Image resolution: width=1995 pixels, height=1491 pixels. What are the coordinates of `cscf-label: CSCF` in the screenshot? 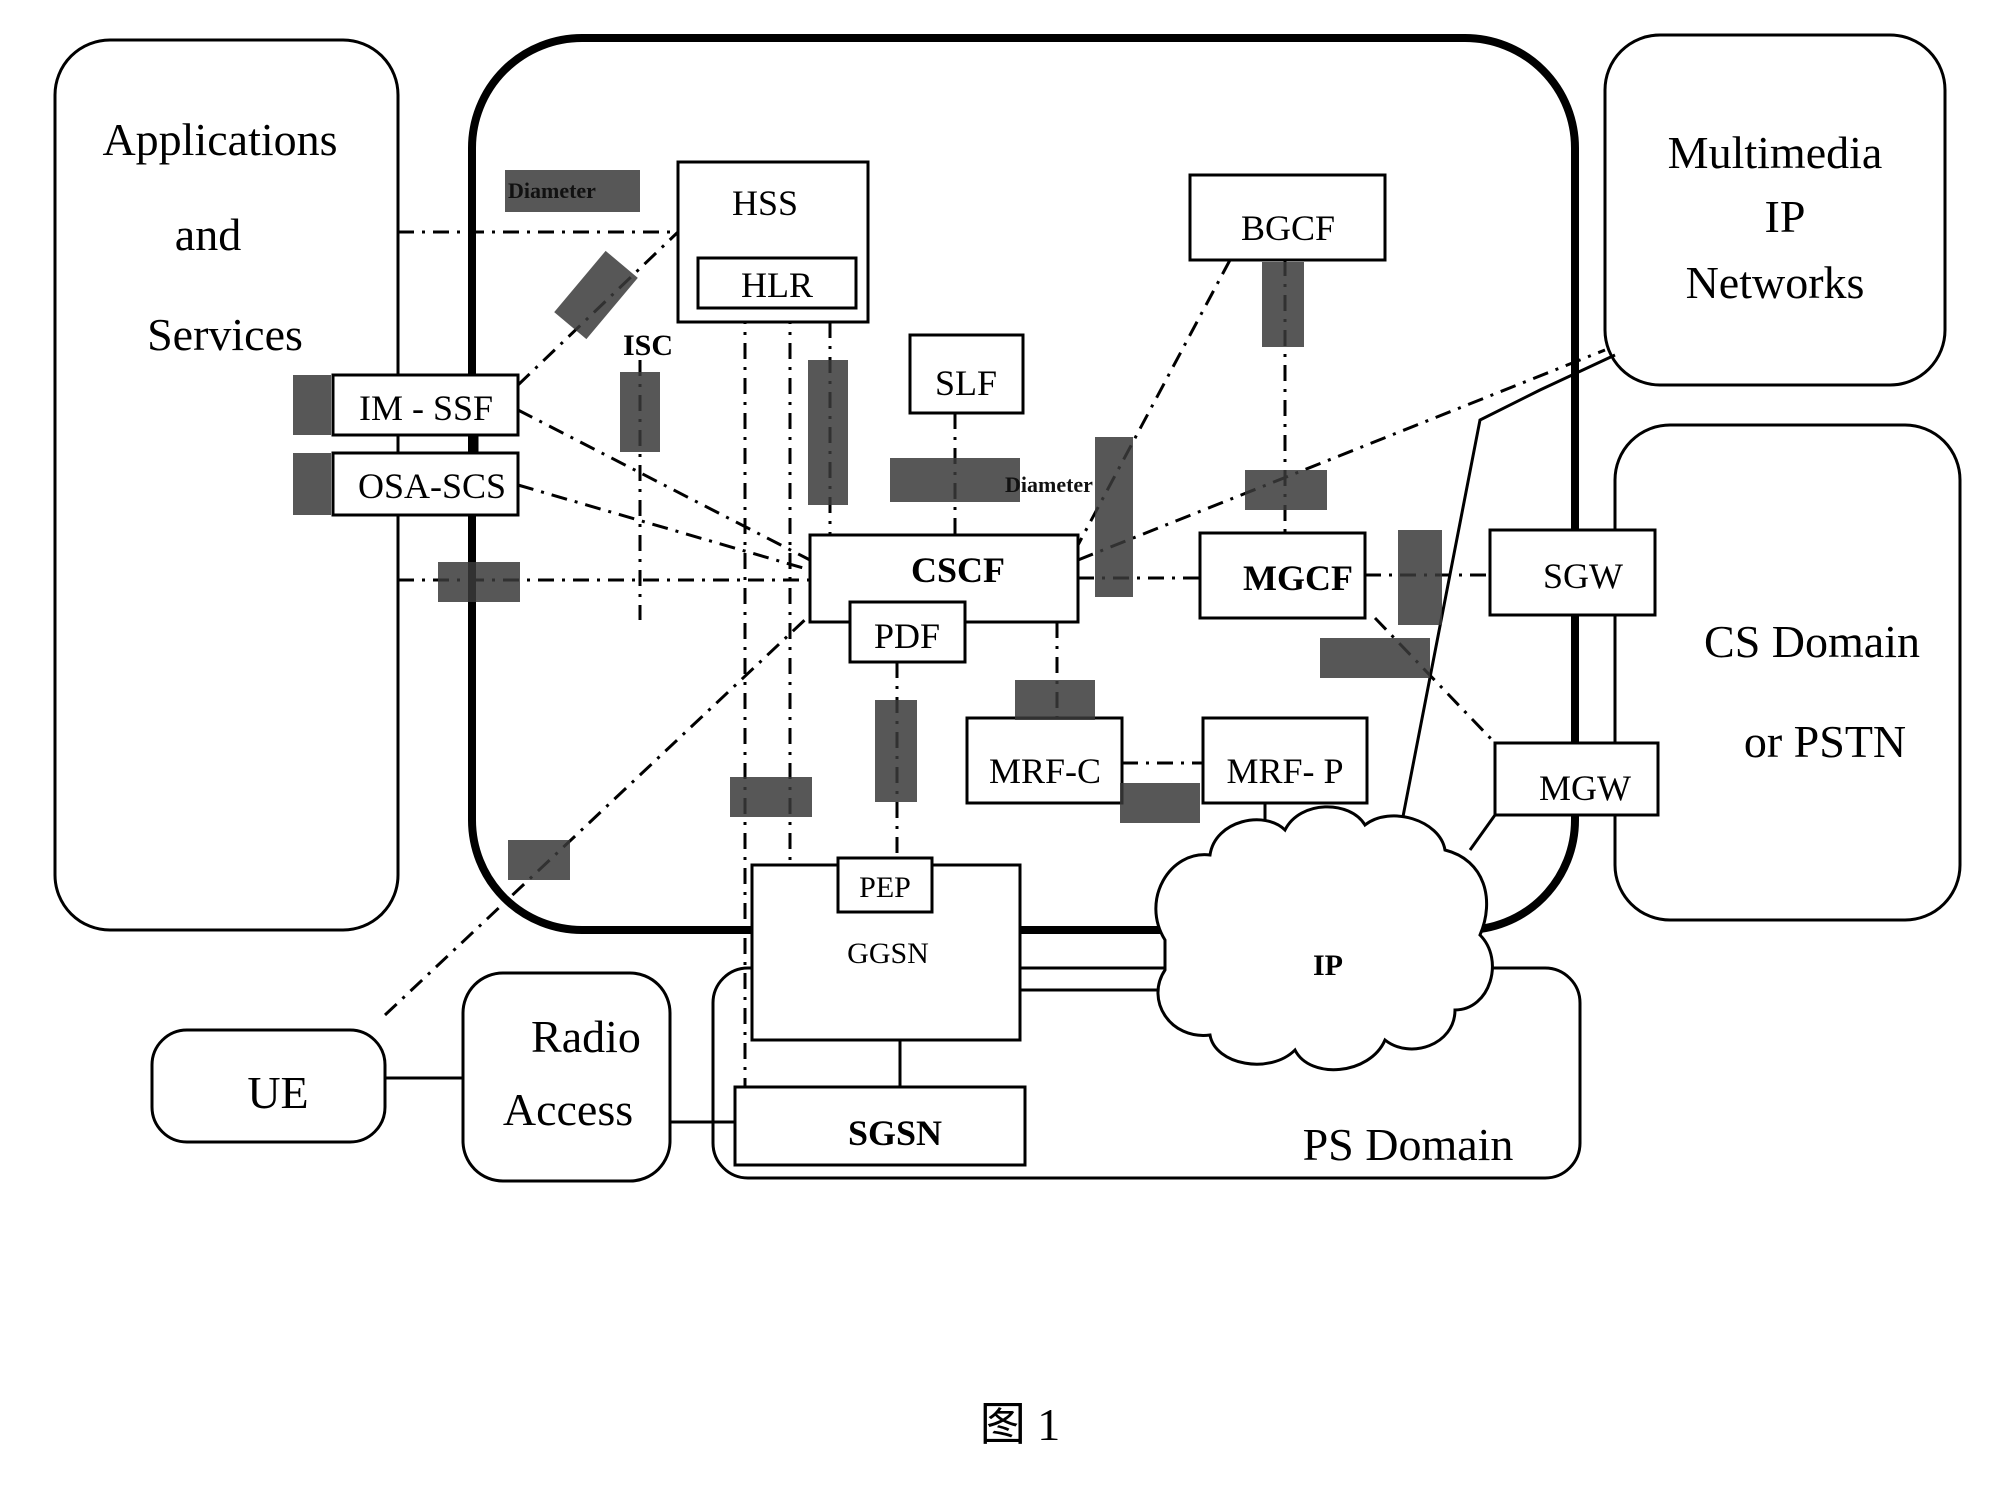 It's located at (958, 570).